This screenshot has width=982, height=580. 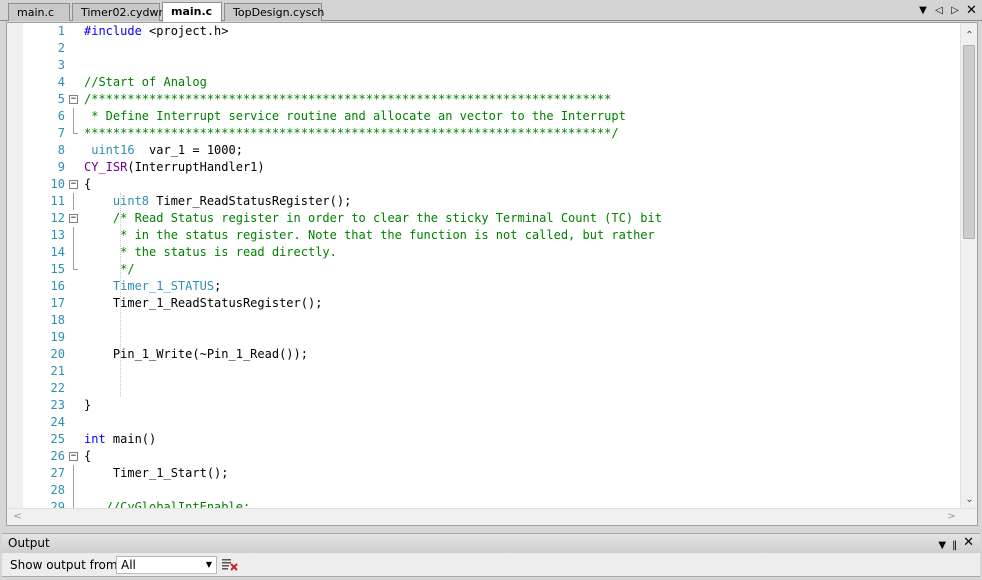 I want to click on scrollbar-thumb, so click(x=969, y=142).